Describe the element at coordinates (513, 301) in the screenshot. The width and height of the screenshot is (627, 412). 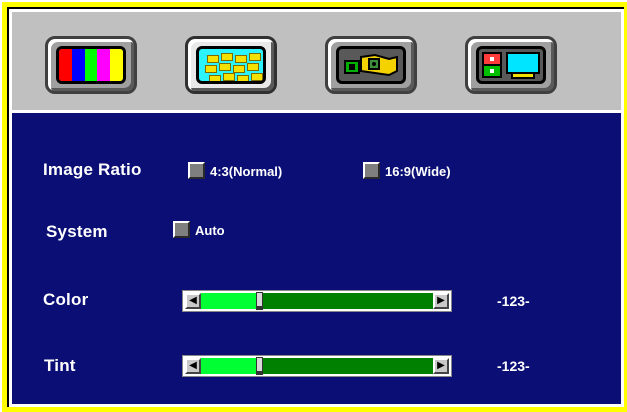
I see `color-value: -123-` at that location.